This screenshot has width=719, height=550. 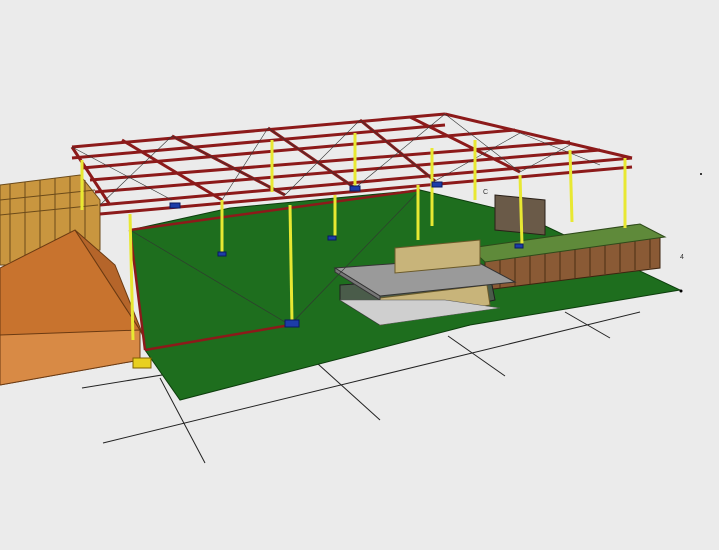 What do you see at coordinates (142, 363) in the screenshot?
I see `yellow-marker` at bounding box center [142, 363].